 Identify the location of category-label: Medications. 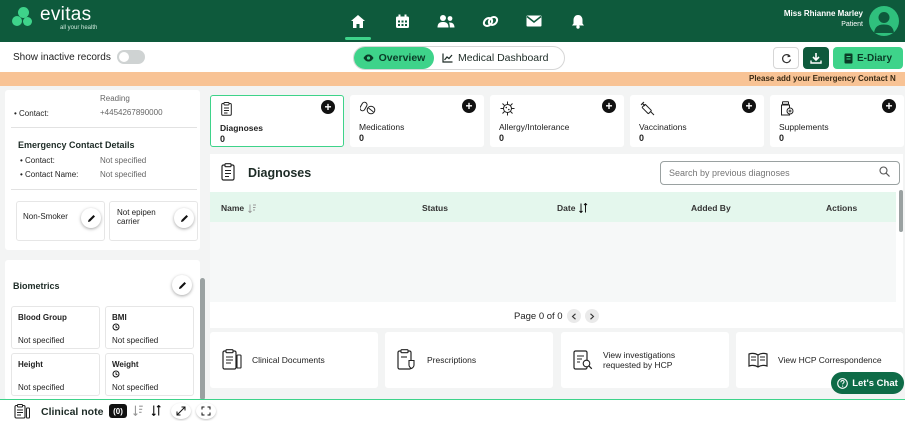
(382, 127).